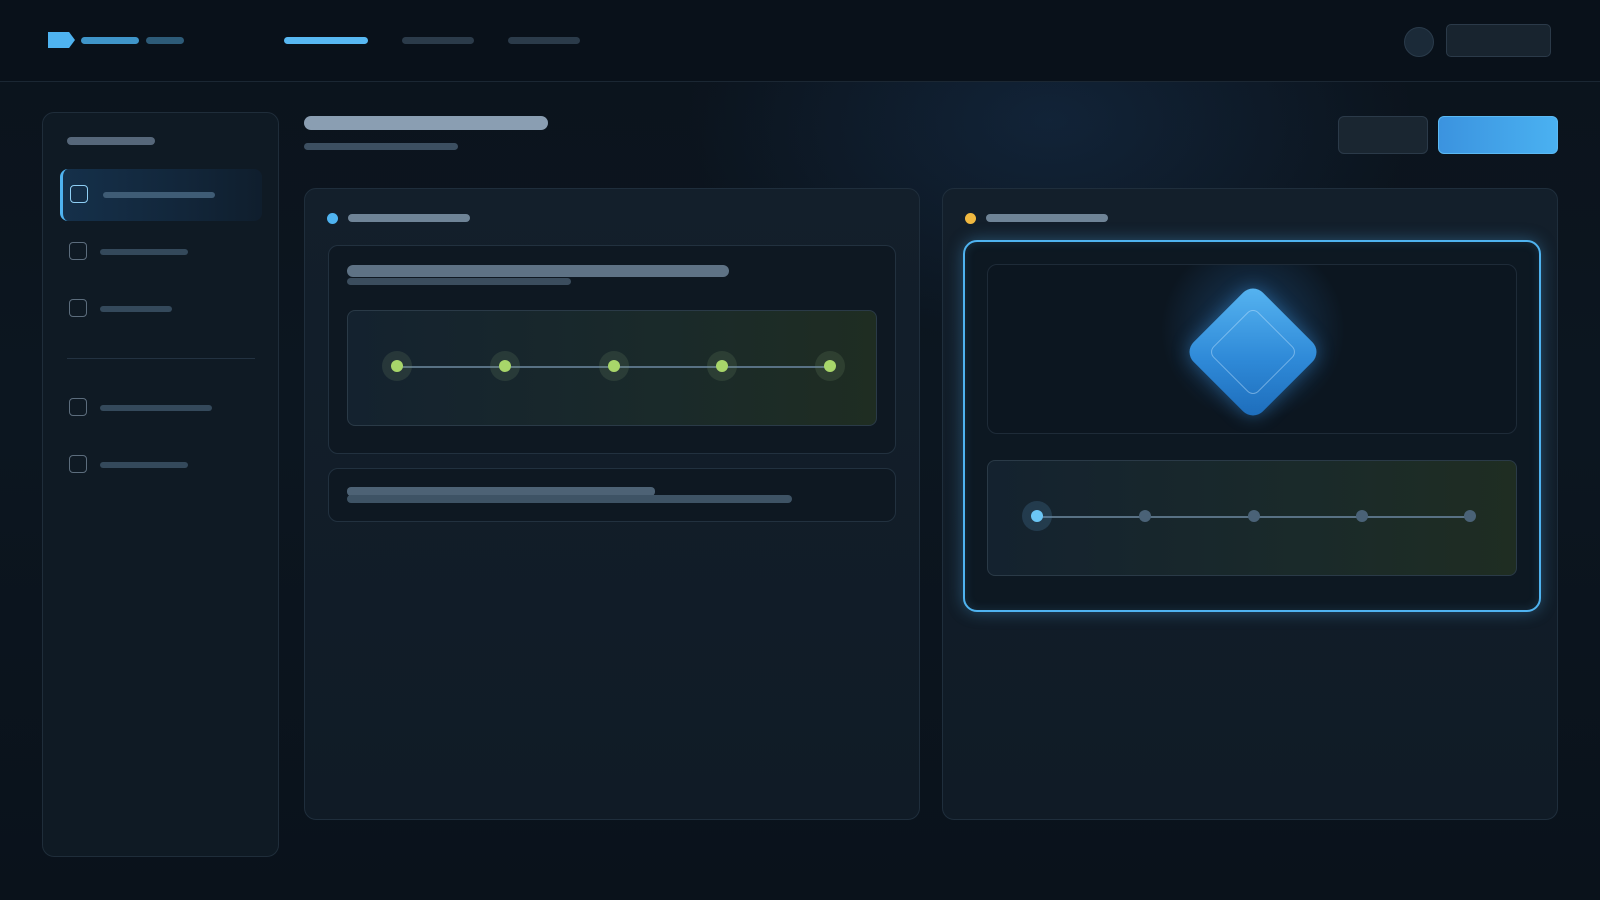  Describe the element at coordinates (110, 40) in the screenshot. I see `logo-wordmark-placeholder` at that location.